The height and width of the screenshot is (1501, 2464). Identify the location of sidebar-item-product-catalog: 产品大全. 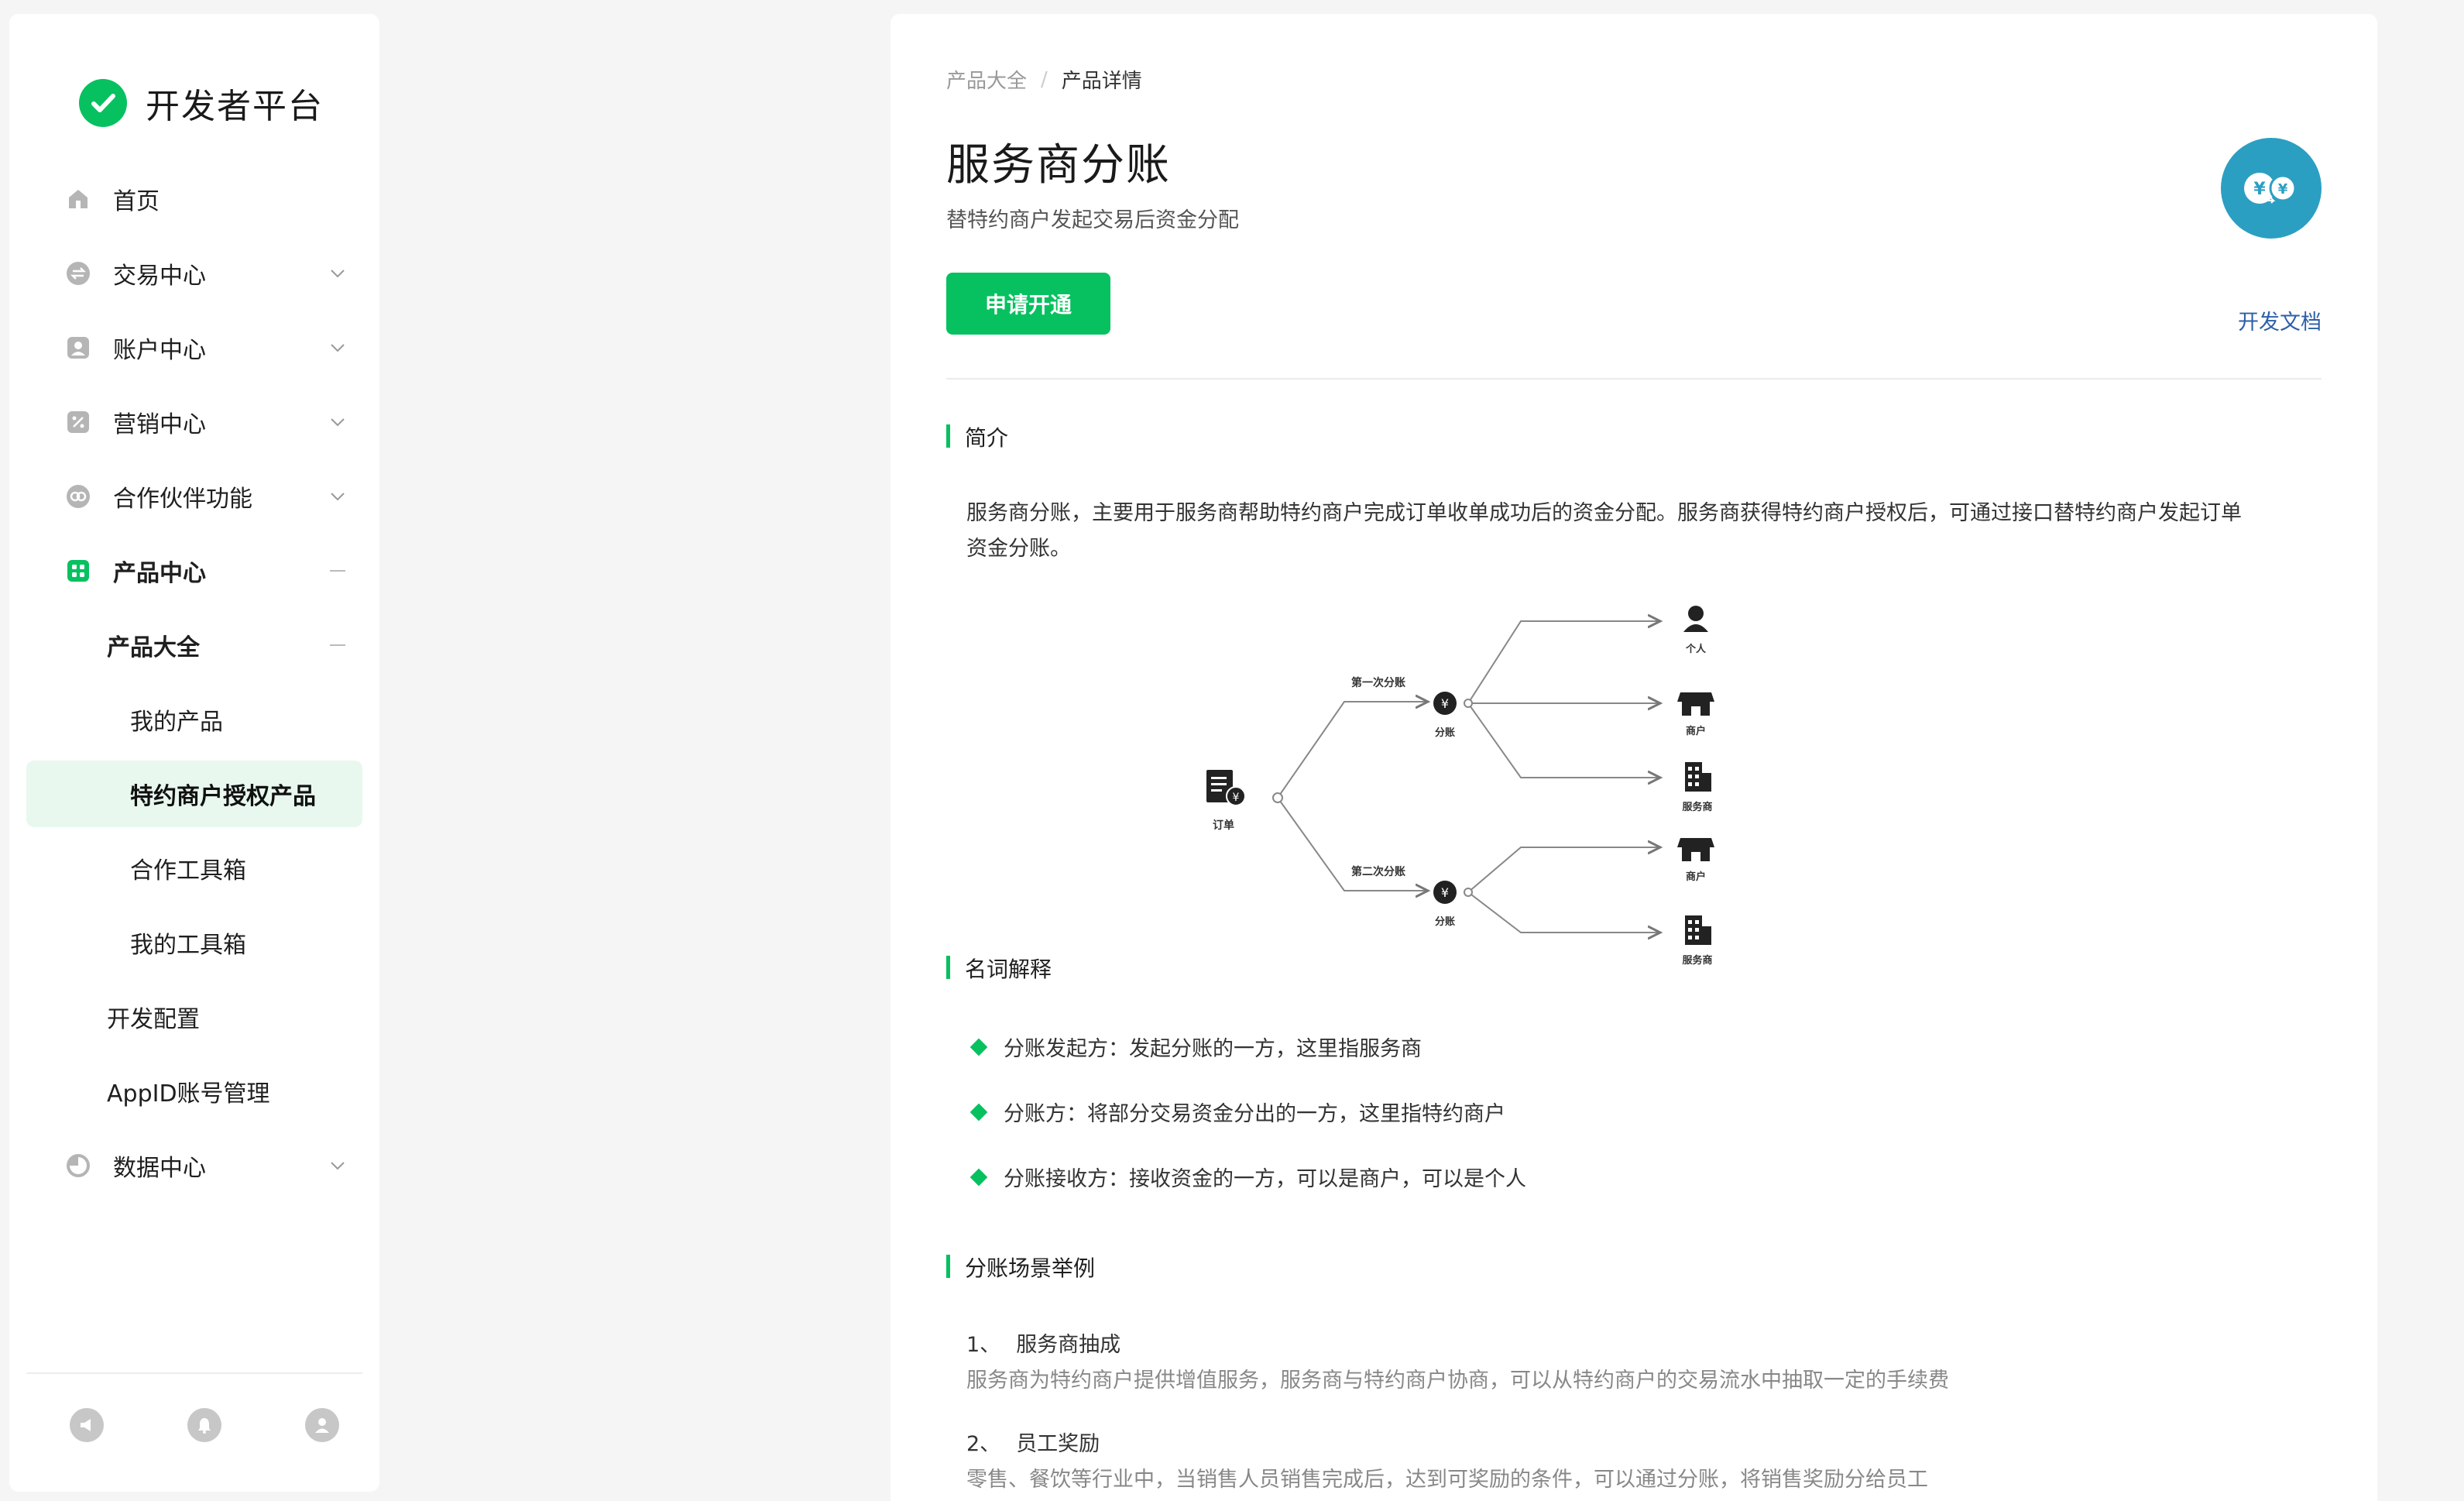
(194, 645).